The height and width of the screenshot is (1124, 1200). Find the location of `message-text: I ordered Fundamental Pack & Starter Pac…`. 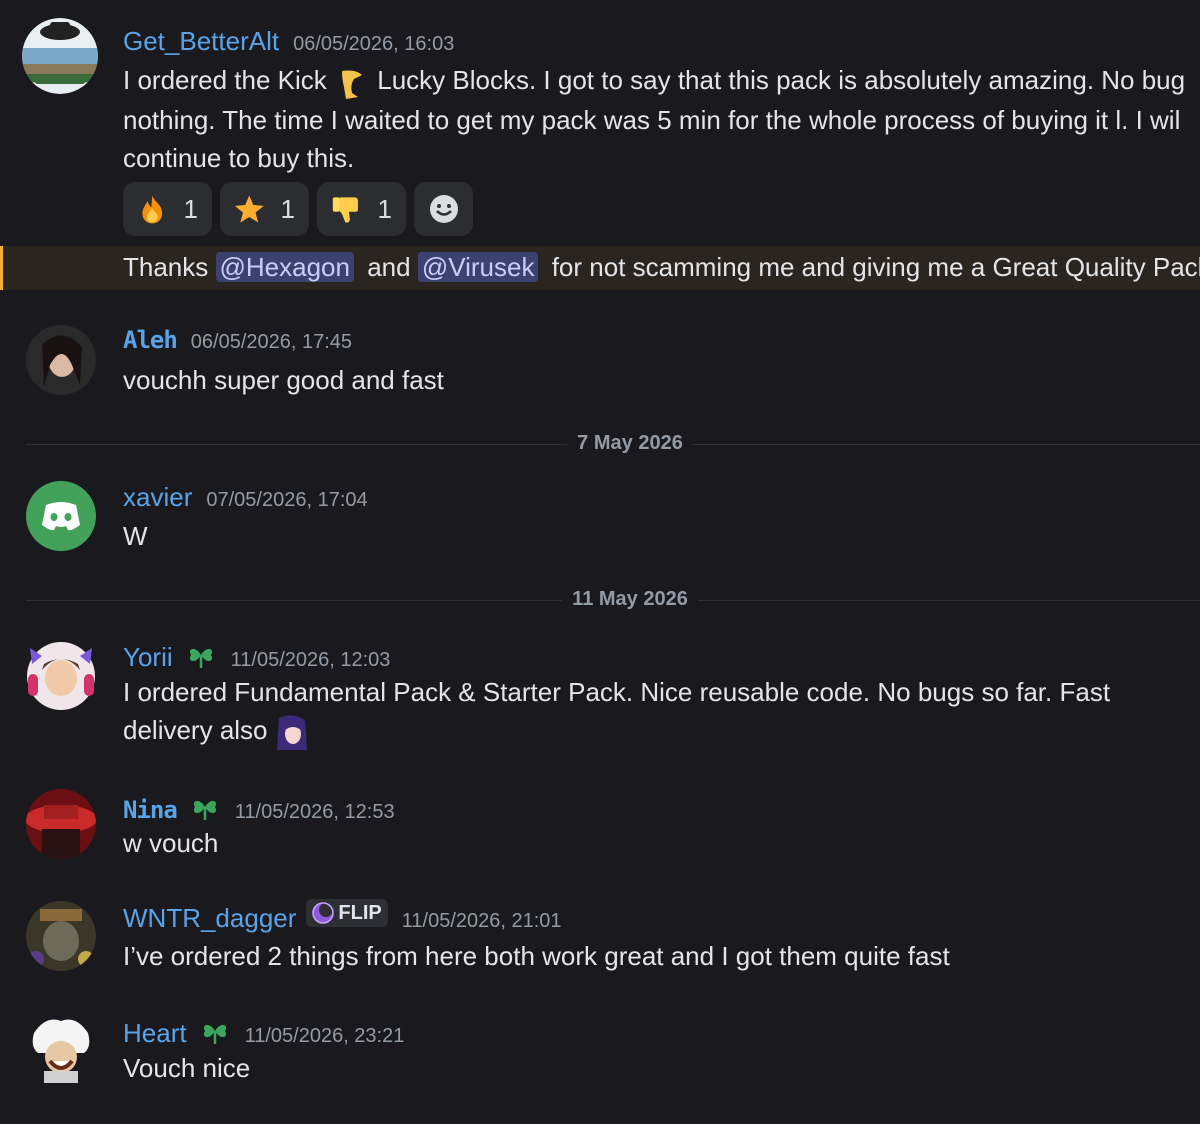

message-text: I ordered Fundamental Pack & Starter Pac… is located at coordinates (617, 692).